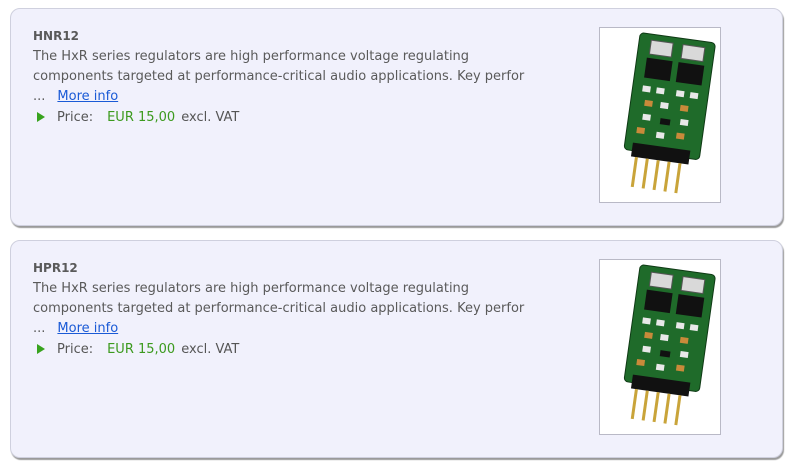  I want to click on product-title: HPR12, so click(55, 268).